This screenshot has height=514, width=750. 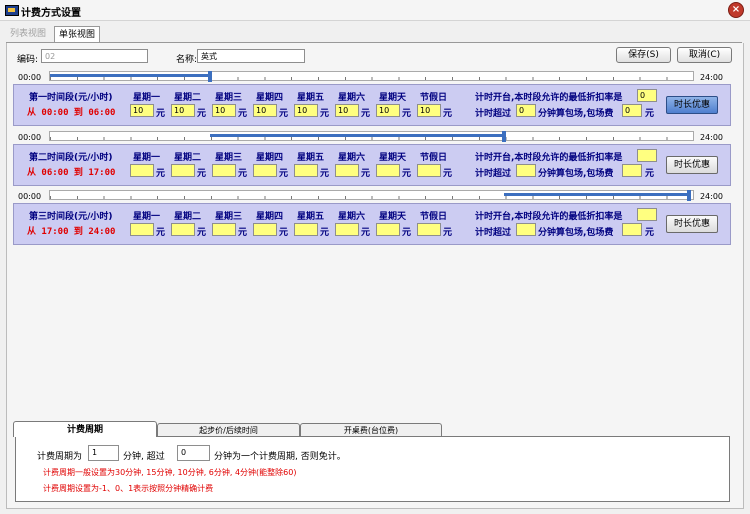 I want to click on save-button: 保存(S), so click(x=643, y=55).